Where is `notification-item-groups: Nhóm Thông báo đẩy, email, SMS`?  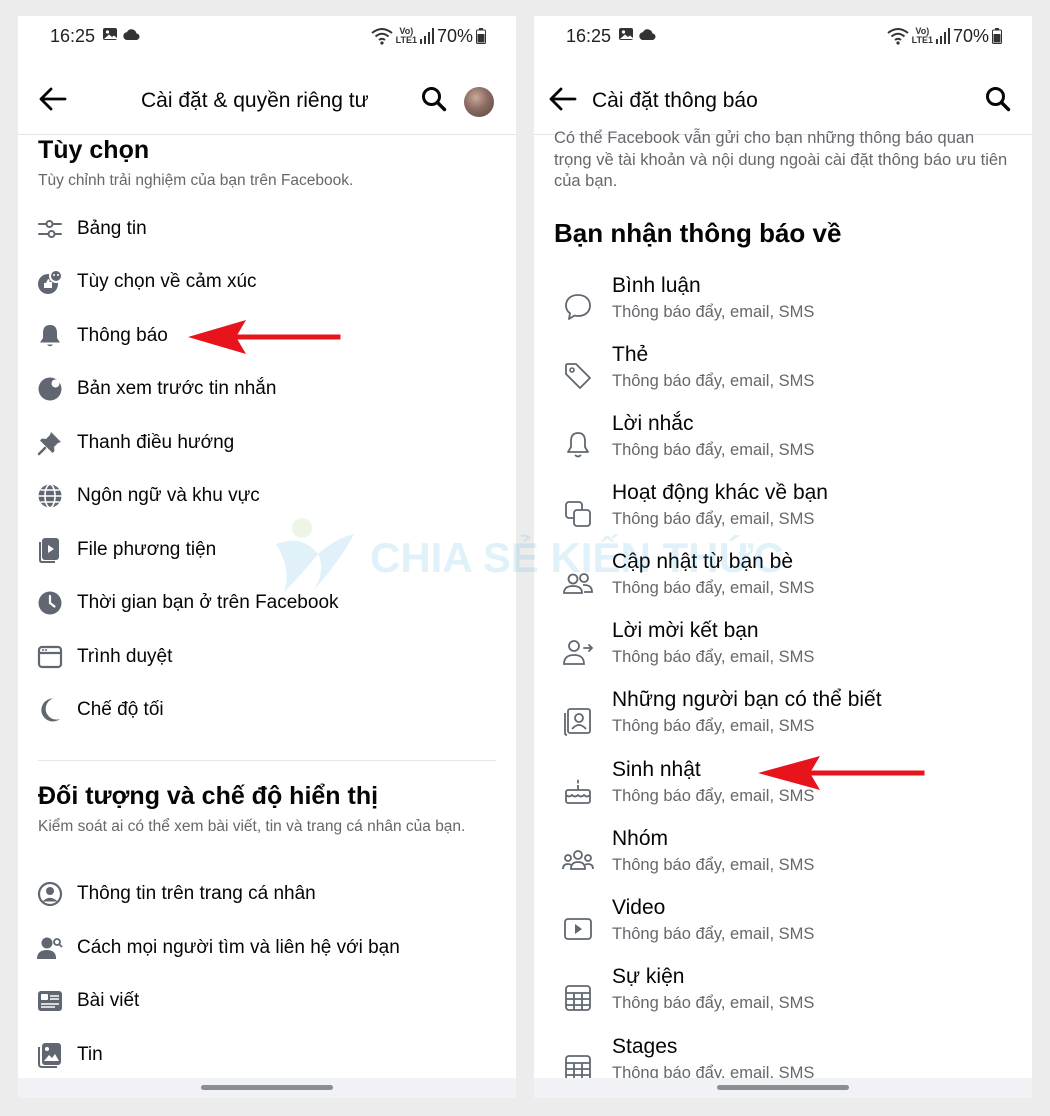 notification-item-groups: Nhóm Thông báo đẩy, email, SMS is located at coordinates (783, 860).